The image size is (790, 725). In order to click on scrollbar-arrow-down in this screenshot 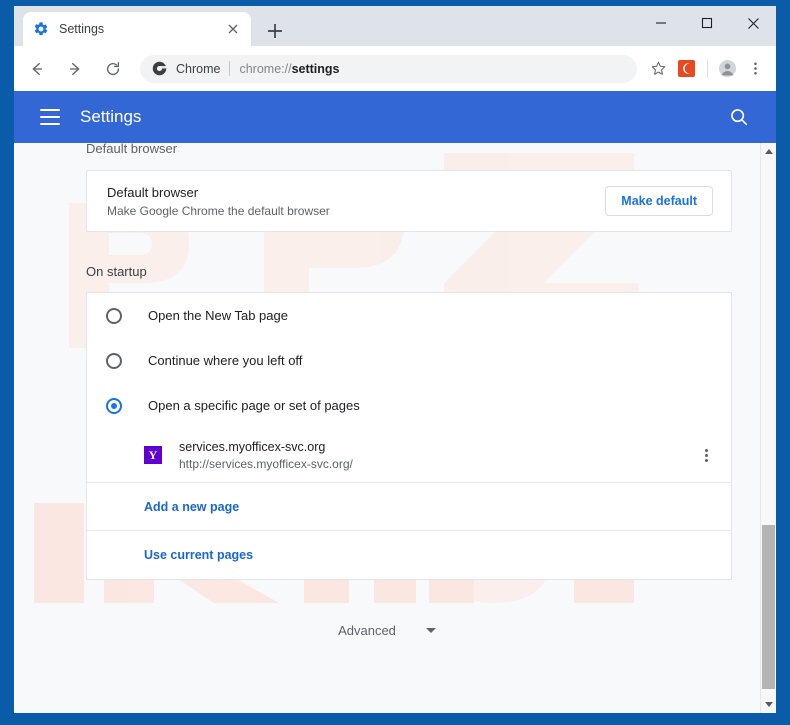, I will do `click(768, 704)`.